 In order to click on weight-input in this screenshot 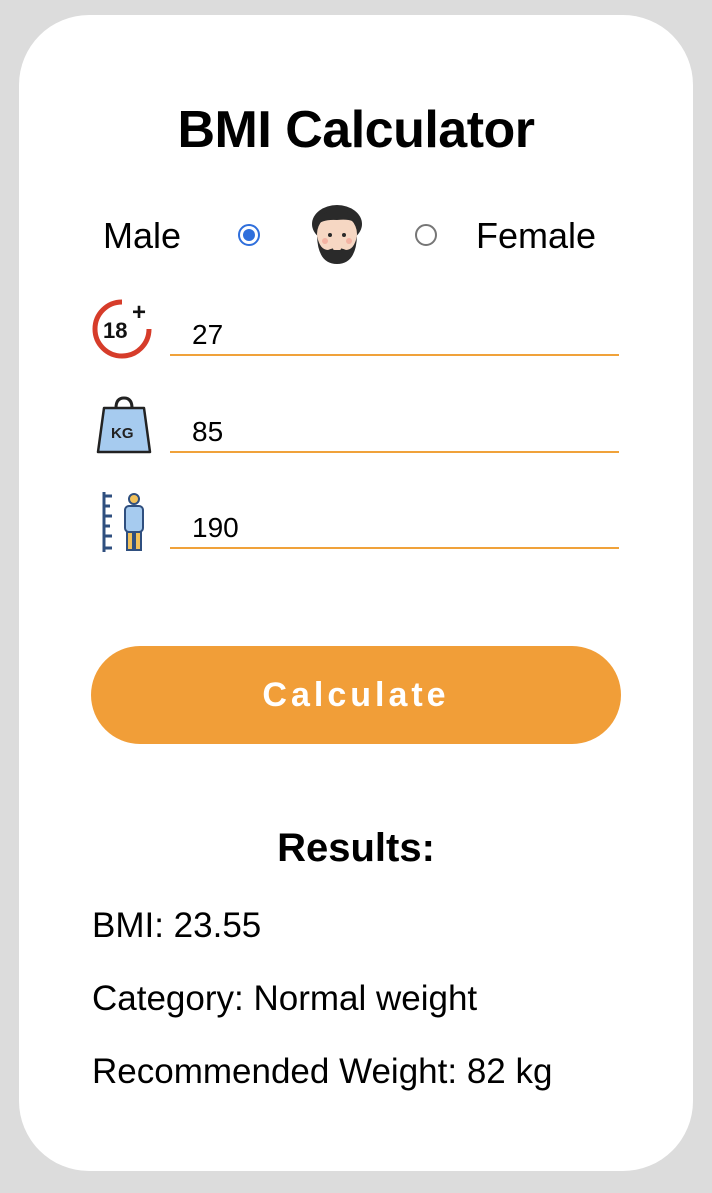, I will do `click(394, 433)`.